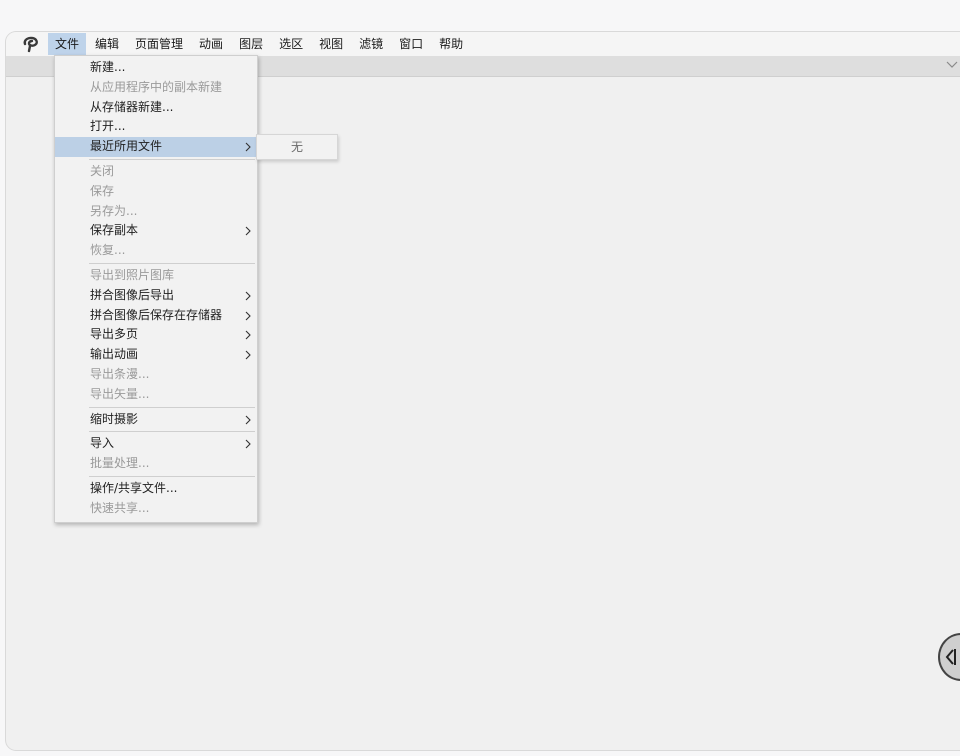 This screenshot has width=960, height=756. I want to click on menu-filter: 滤镜, so click(371, 44).